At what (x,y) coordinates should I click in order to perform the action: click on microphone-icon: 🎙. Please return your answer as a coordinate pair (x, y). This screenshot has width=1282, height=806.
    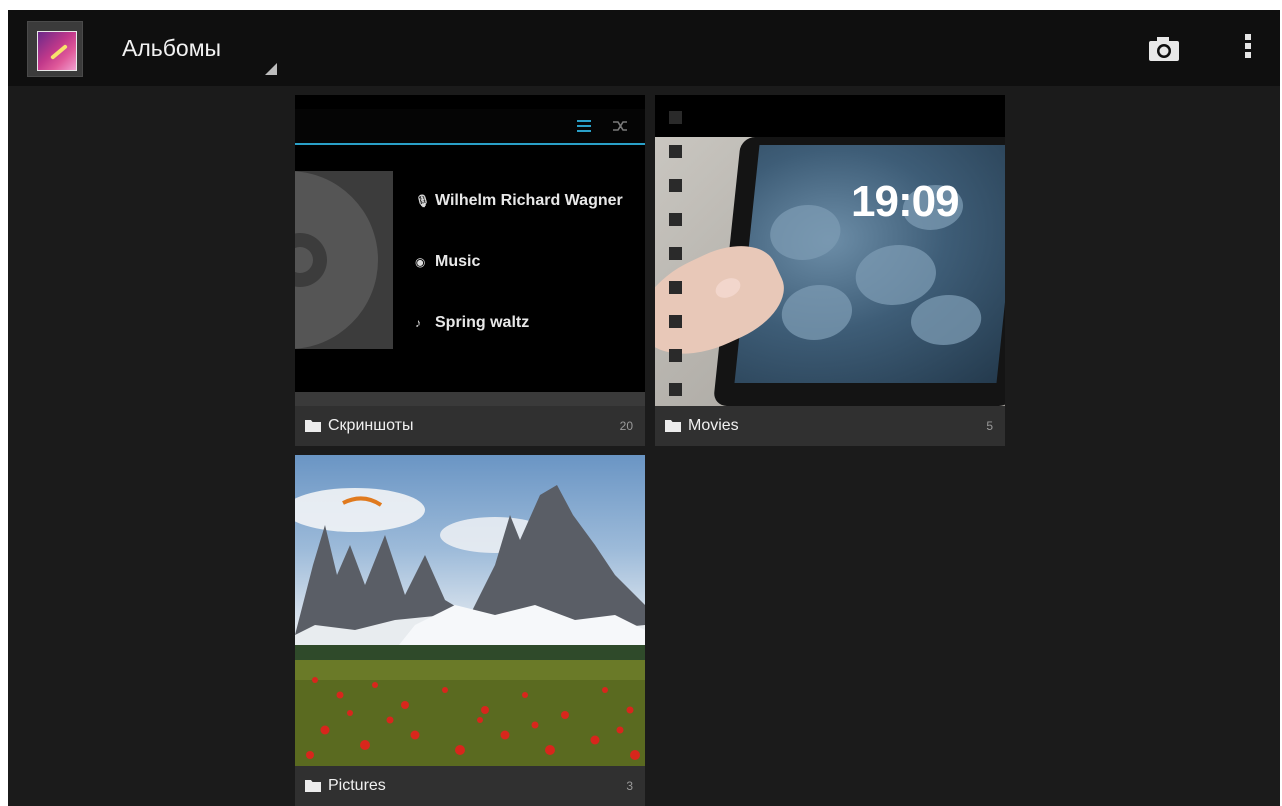
    Looking at the image, I should click on (423, 201).